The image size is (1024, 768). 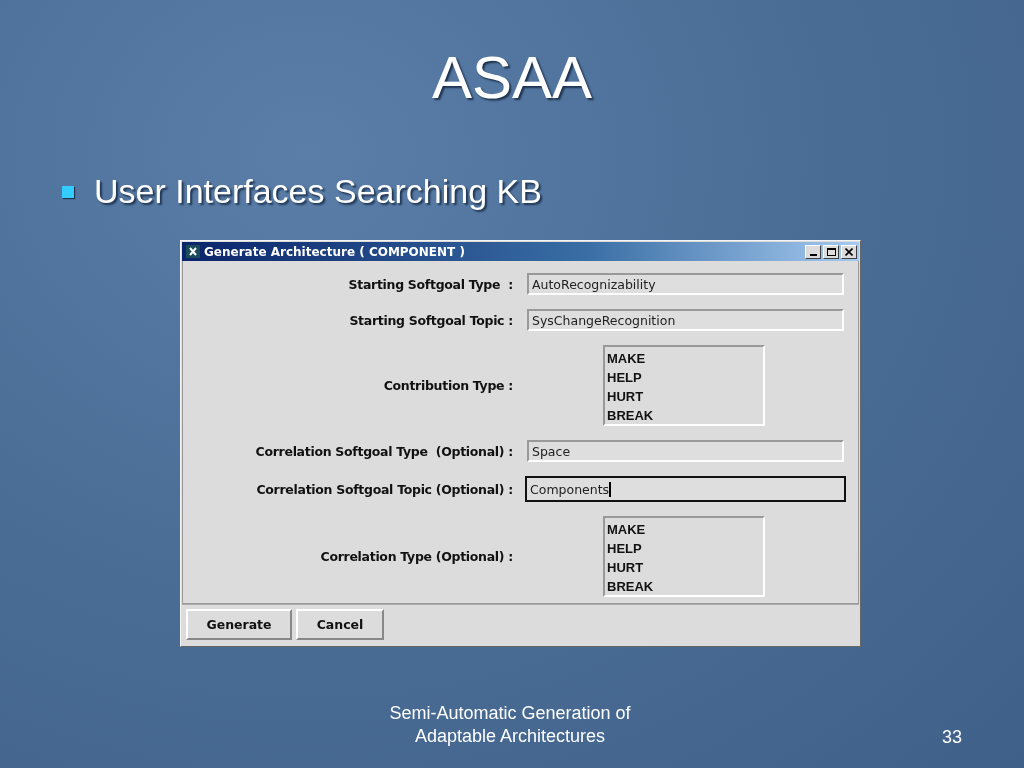 What do you see at coordinates (448, 385) in the screenshot?
I see `field-label: Contribution Type :` at bounding box center [448, 385].